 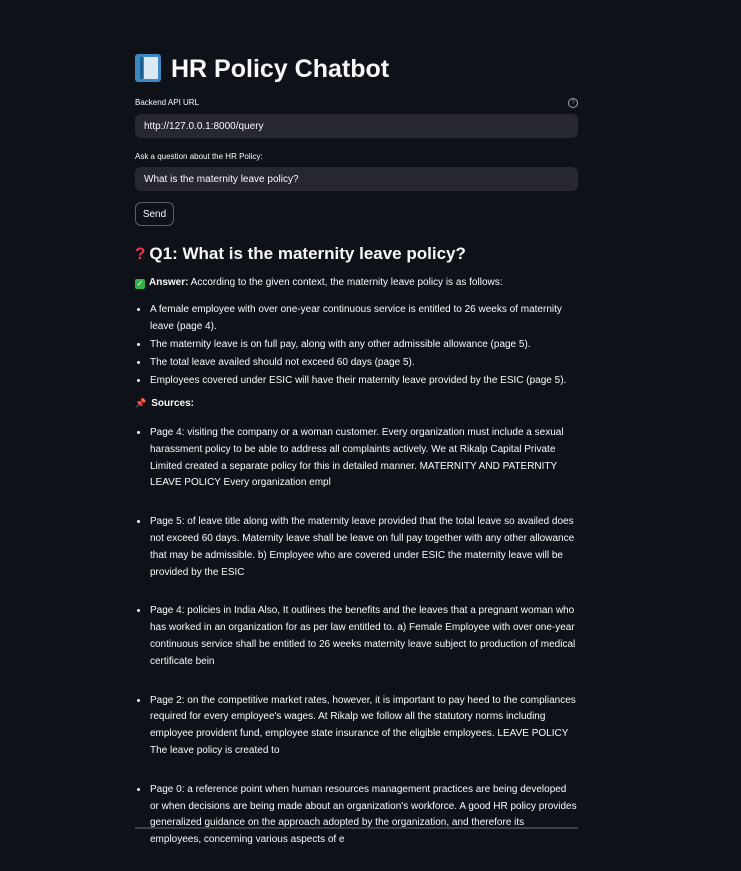 I want to click on question-input, so click(x=356, y=179).